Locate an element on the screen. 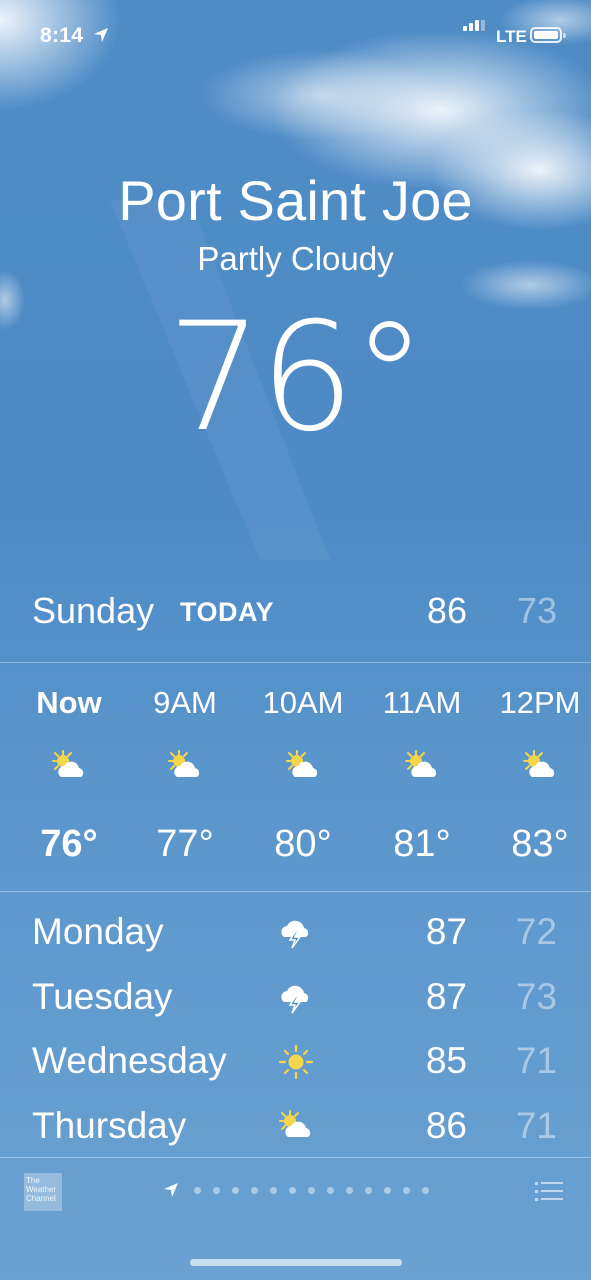 The height and width of the screenshot is (1280, 591). city-name: Port Saint Joe is located at coordinates (295, 200).